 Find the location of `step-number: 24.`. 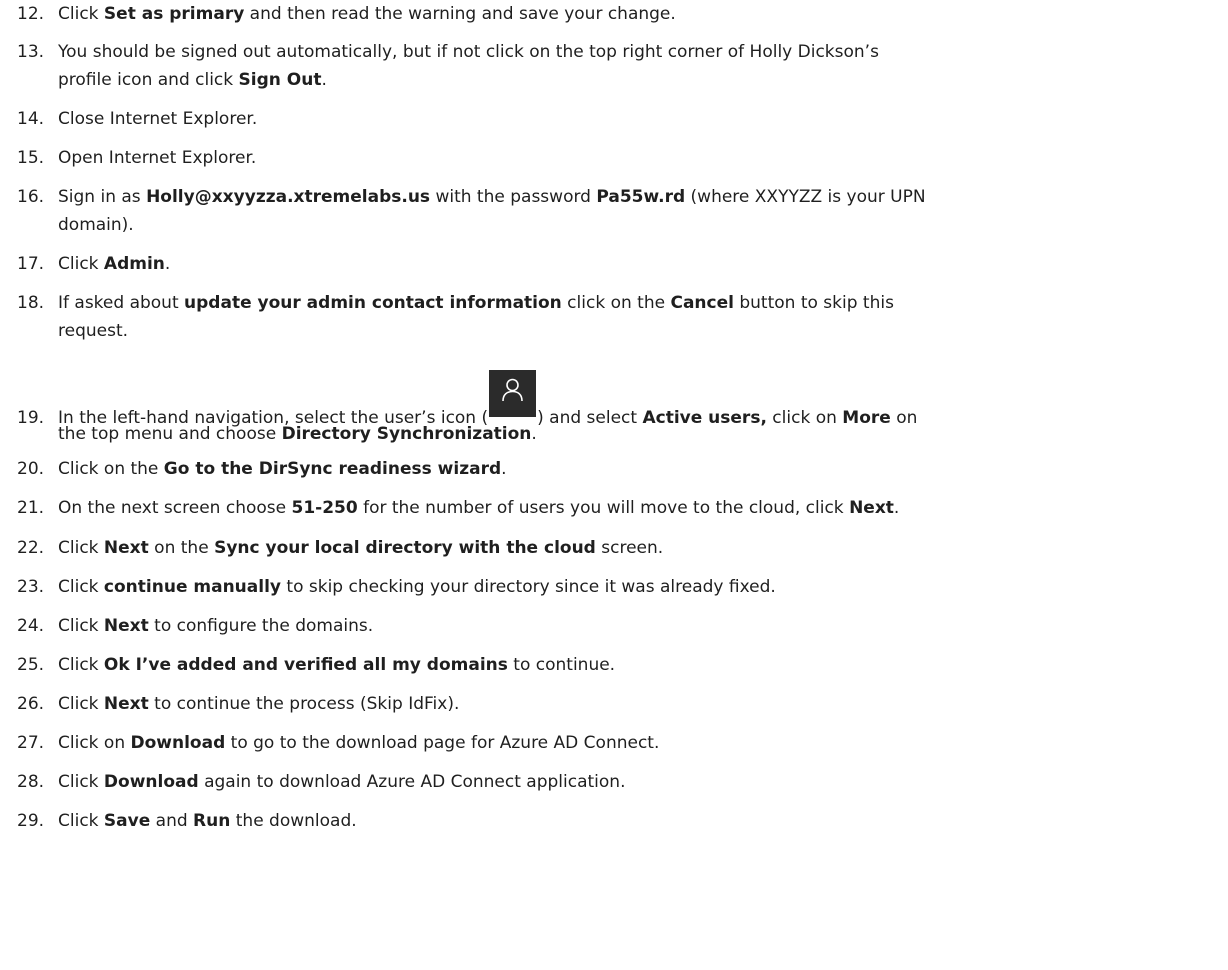

step-number: 24. is located at coordinates (31, 626).